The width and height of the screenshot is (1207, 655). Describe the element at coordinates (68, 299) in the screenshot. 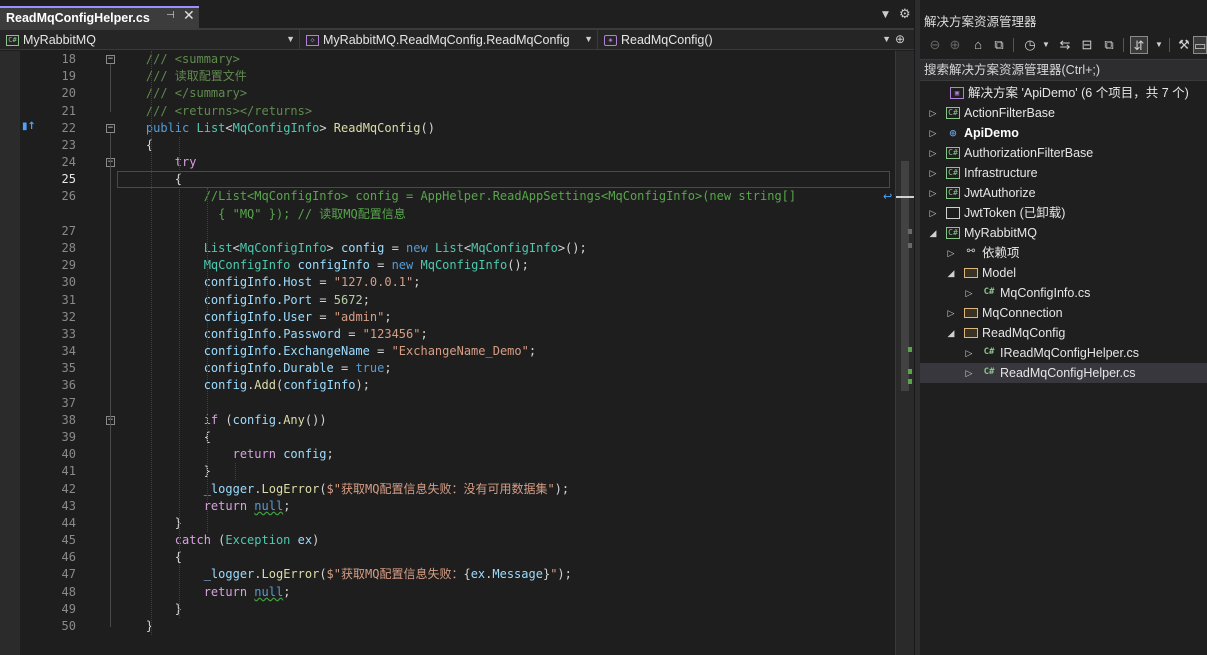

I see `line-number: 31` at that location.